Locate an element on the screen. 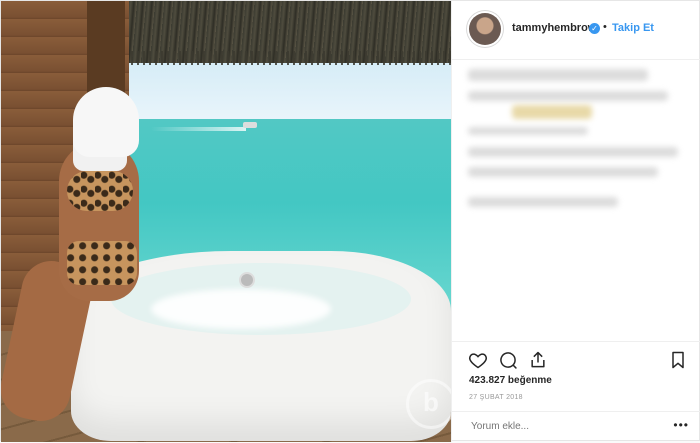 The image size is (700, 443). comment-input is located at coordinates (561, 426).